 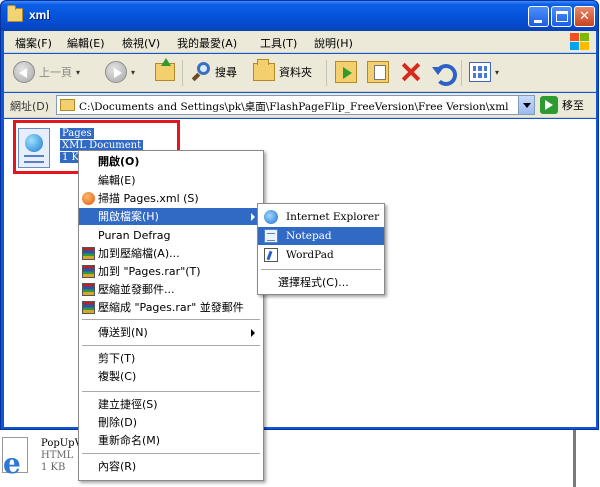 I want to click on submenu-item-notepad: Notepad, so click(x=321, y=236).